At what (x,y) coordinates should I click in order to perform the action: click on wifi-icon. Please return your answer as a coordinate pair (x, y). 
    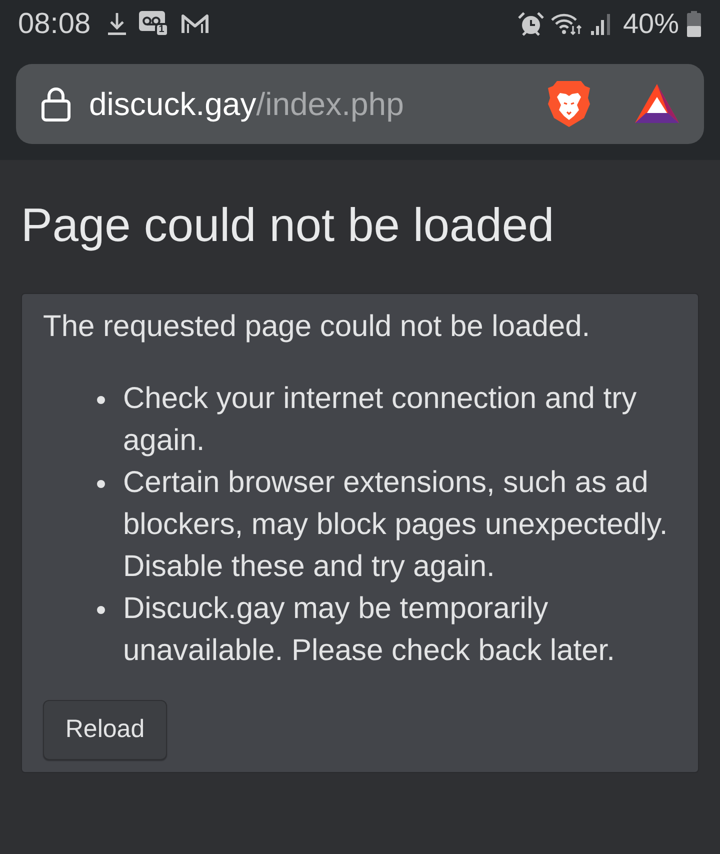
    Looking at the image, I should click on (566, 24).